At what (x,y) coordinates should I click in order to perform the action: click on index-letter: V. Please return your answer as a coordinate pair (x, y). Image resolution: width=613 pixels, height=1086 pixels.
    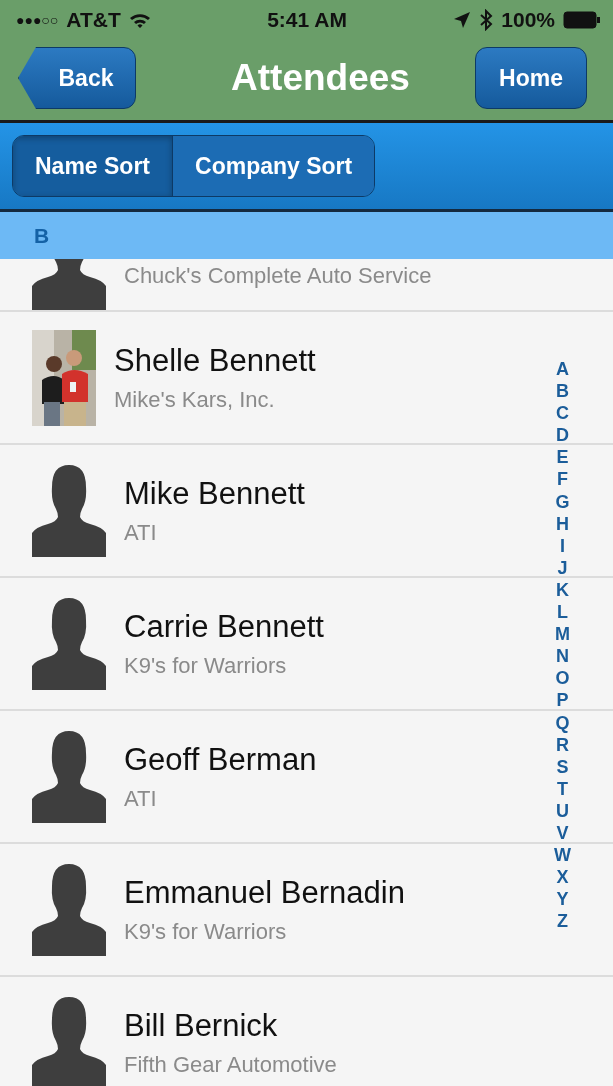
    Looking at the image, I should click on (562, 833).